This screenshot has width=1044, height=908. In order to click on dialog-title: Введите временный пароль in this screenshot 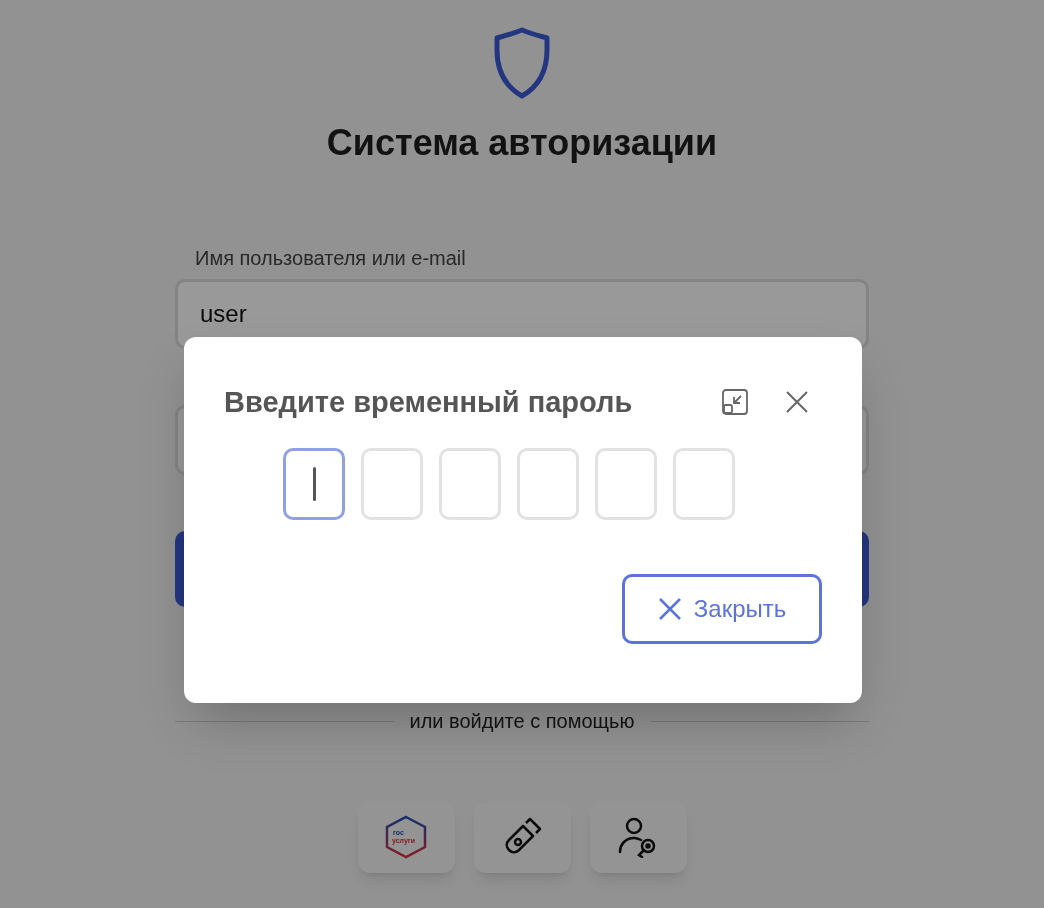, I will do `click(428, 402)`.